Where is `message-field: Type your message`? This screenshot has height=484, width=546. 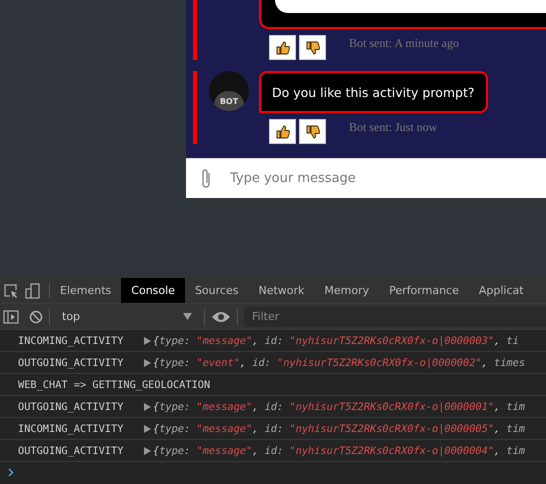
message-field: Type your message is located at coordinates (366, 178).